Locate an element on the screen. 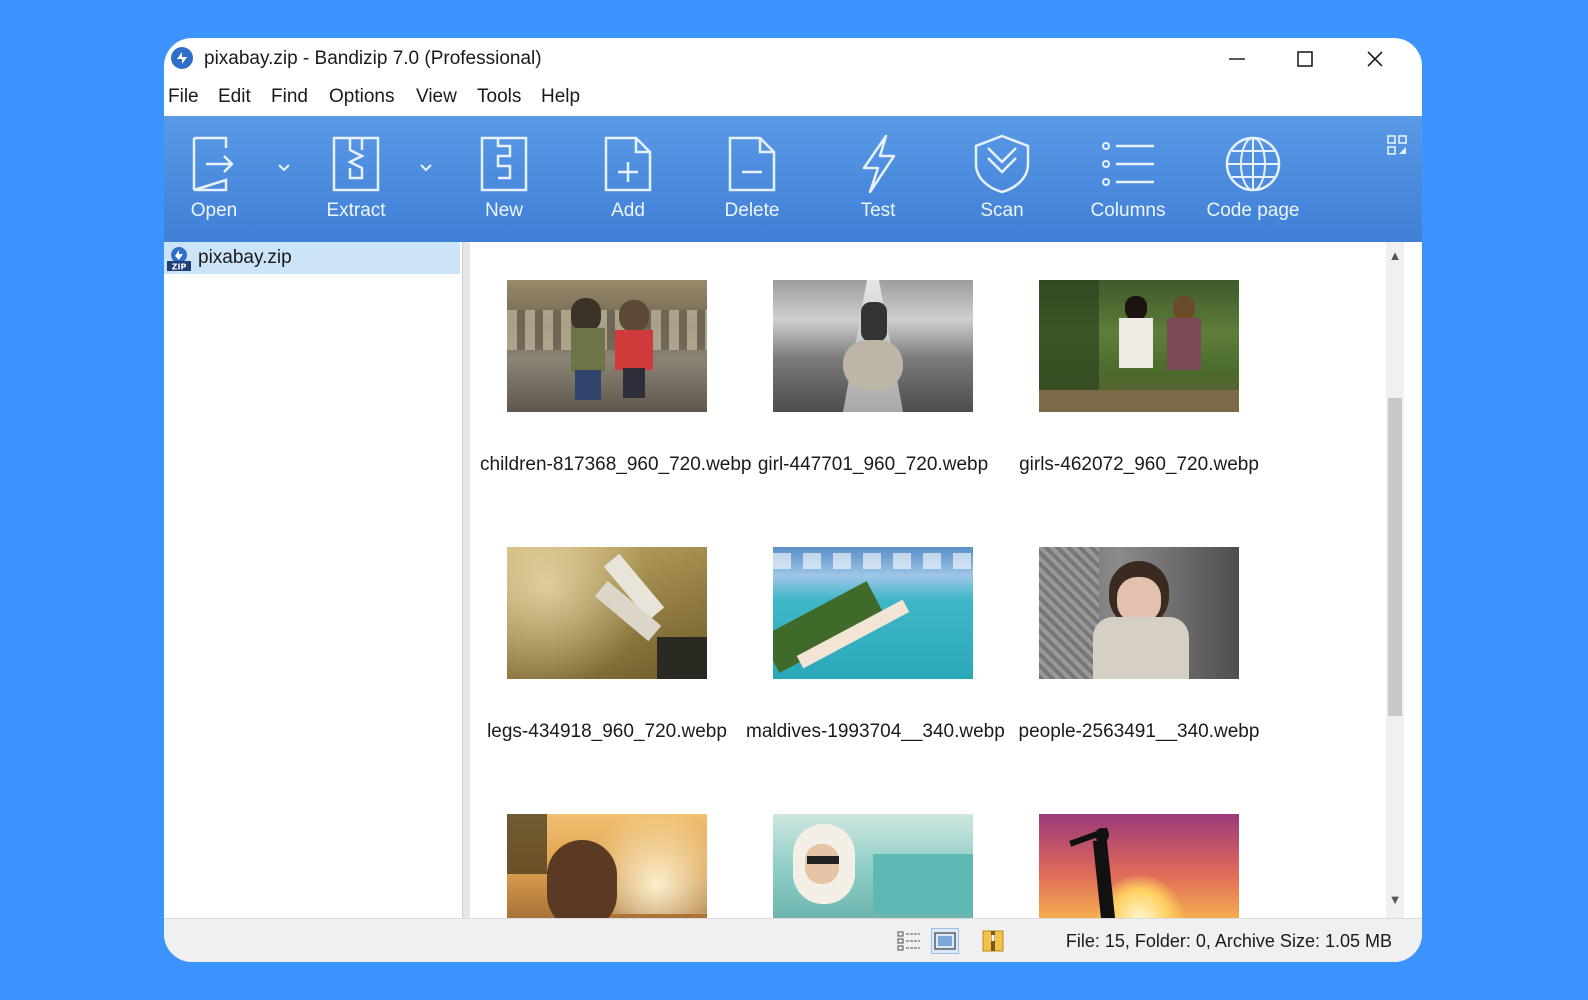  maximize-button is located at coordinates (1305, 59).